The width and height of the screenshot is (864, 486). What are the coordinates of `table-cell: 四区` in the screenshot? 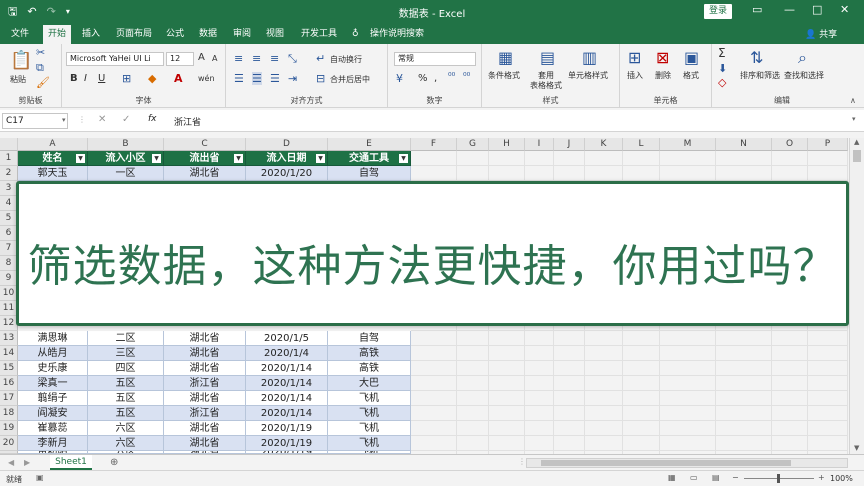 It's located at (126, 368).